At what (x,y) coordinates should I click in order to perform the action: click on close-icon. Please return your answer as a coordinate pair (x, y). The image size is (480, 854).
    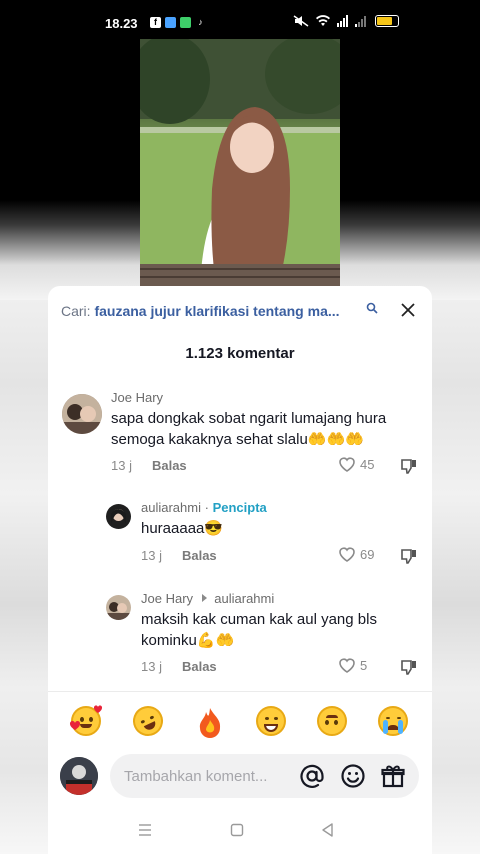
    Looking at the image, I should click on (408, 310).